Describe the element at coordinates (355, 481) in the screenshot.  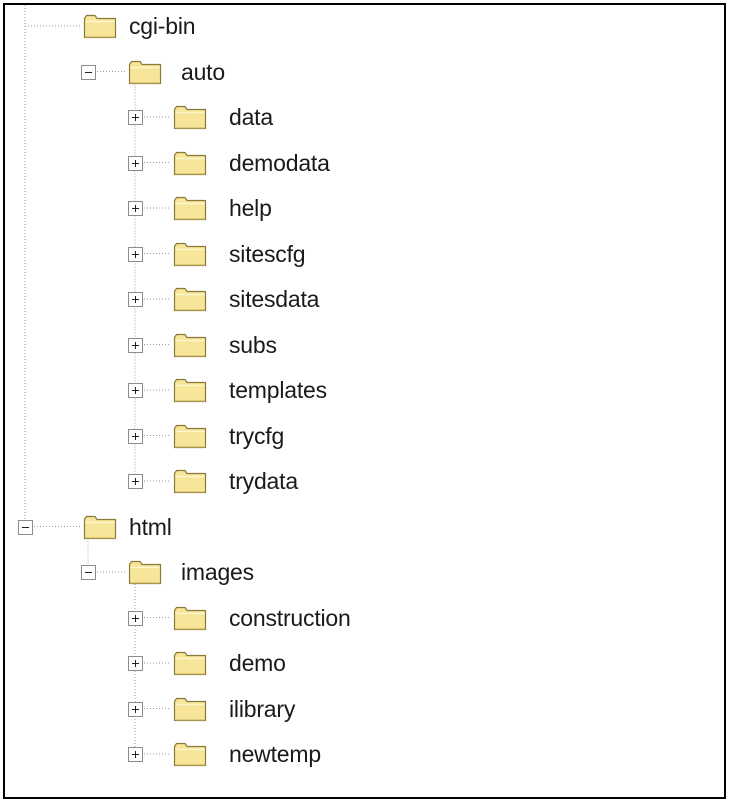
I see `tree-item-trydata: trydata` at that location.